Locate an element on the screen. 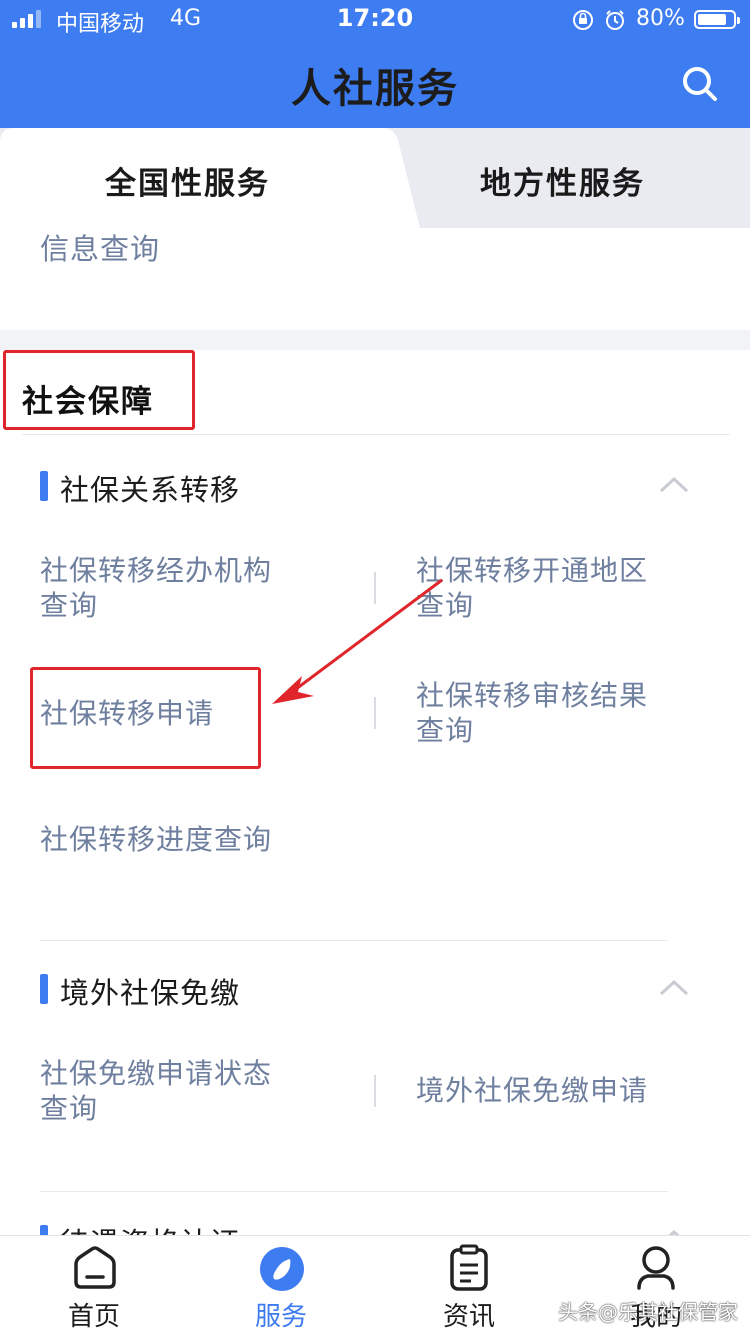  group-title-qualification: 待遇资格认证 is located at coordinates (150, 1227).